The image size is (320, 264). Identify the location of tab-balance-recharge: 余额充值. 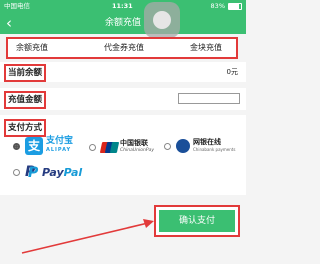
(32, 48).